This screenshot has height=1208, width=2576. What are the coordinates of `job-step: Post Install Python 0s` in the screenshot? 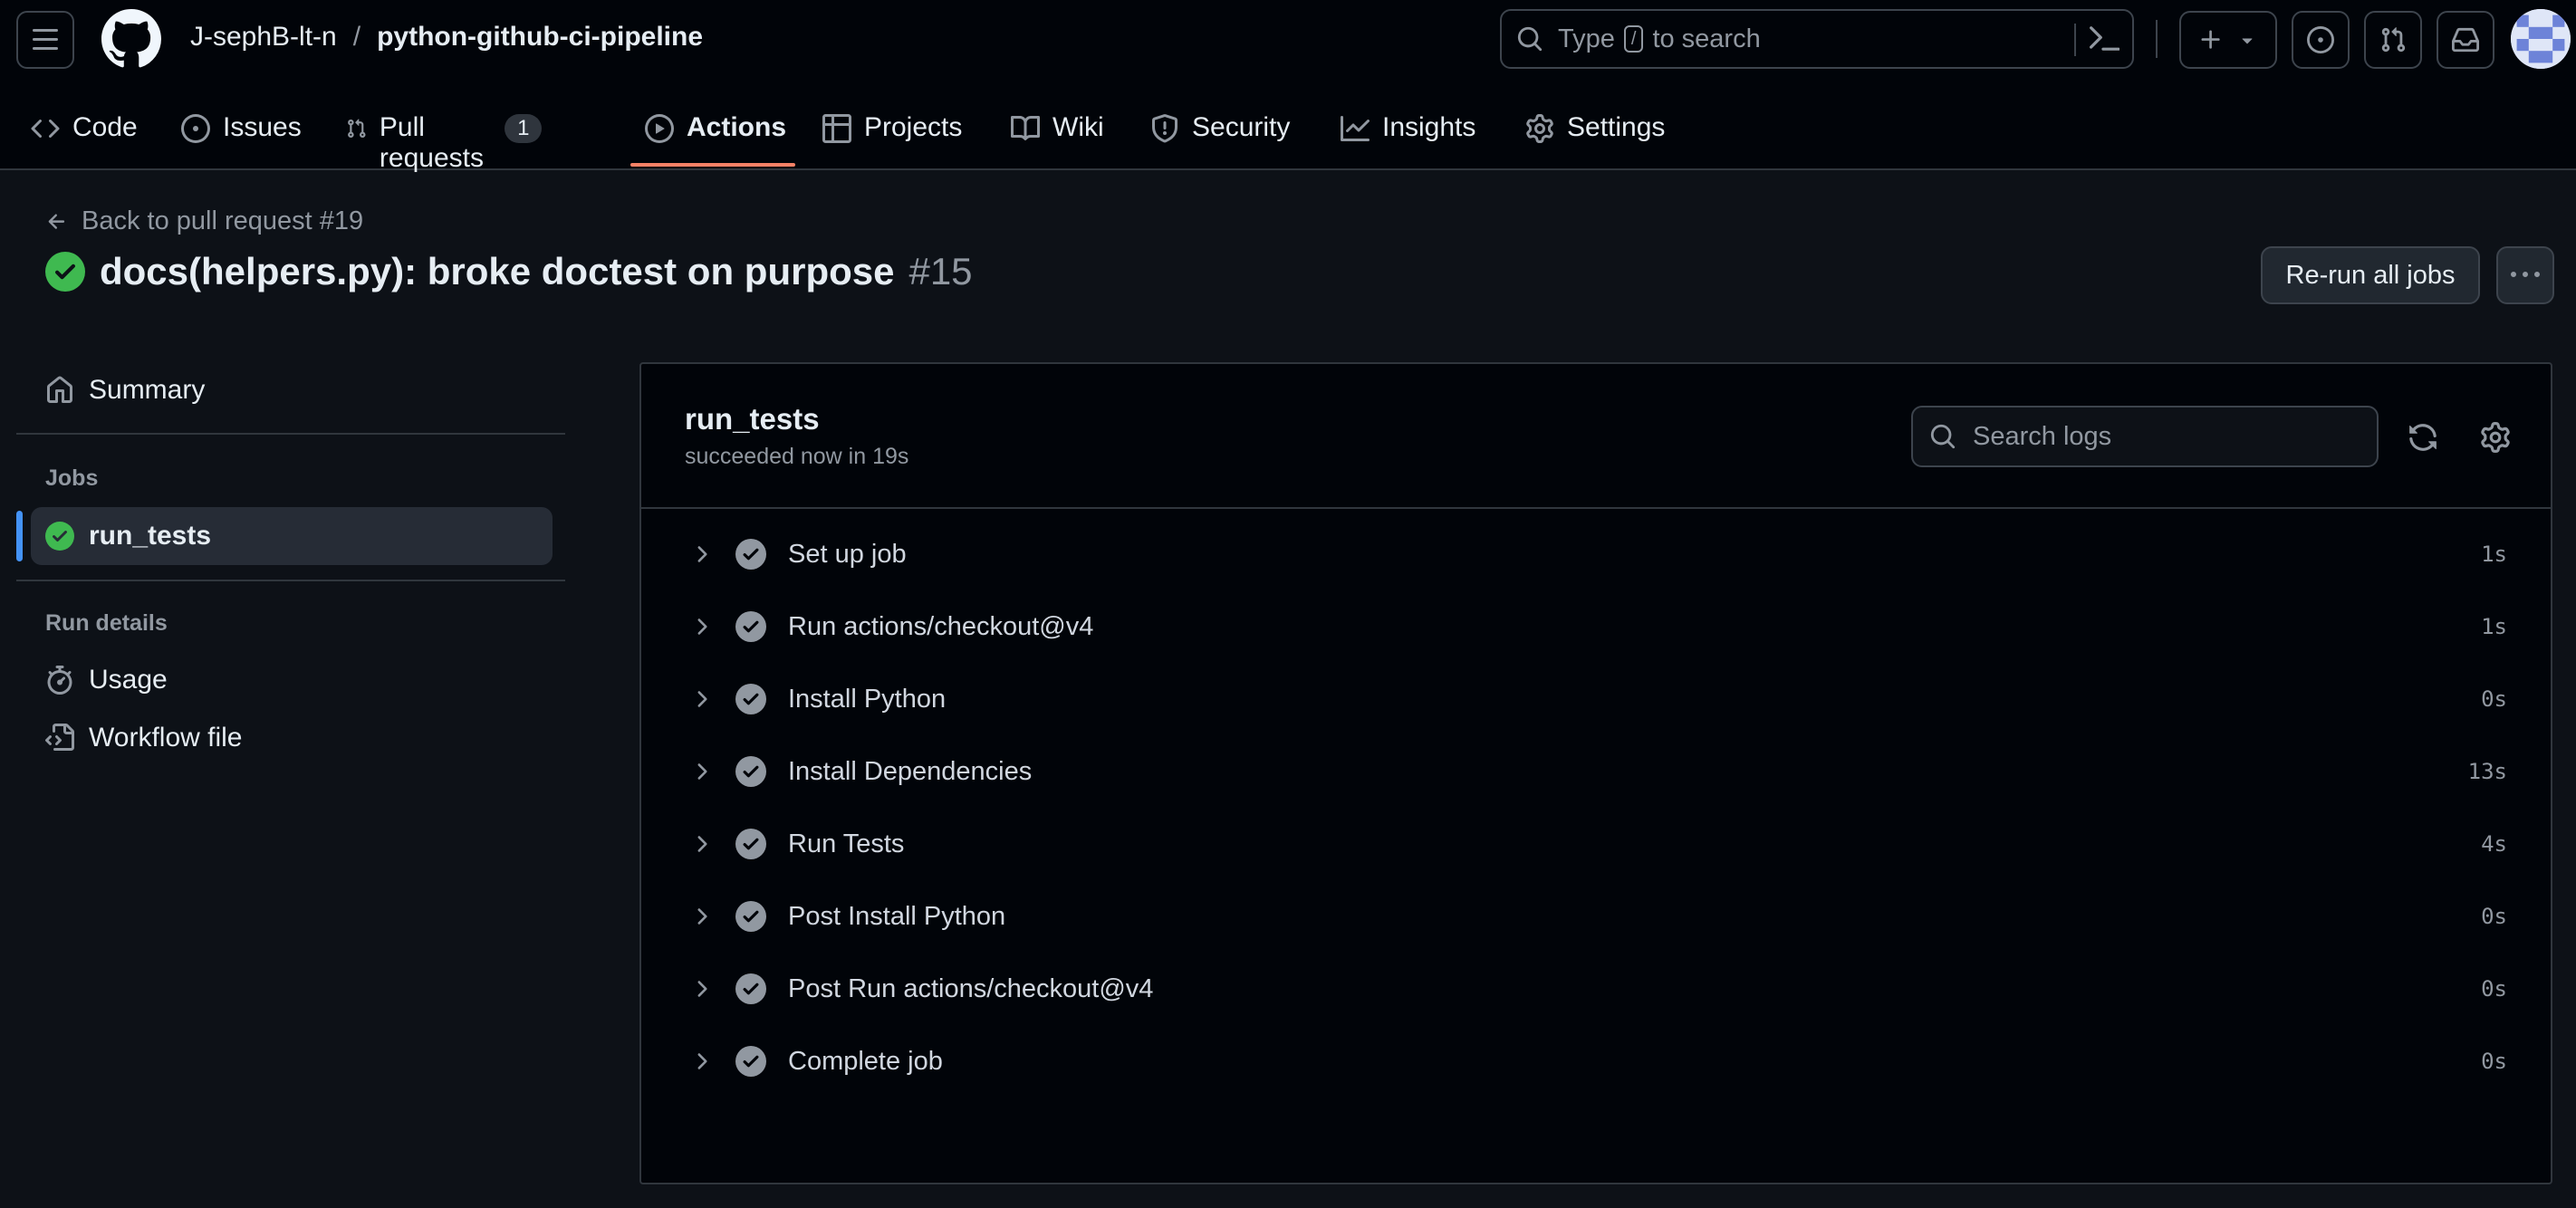 It's located at (1596, 916).